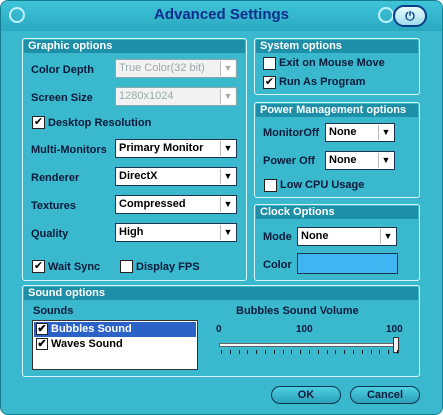 The image size is (443, 415). Describe the element at coordinates (146, 96) in the screenshot. I see `screen-size-value: 1280x1024` at that location.